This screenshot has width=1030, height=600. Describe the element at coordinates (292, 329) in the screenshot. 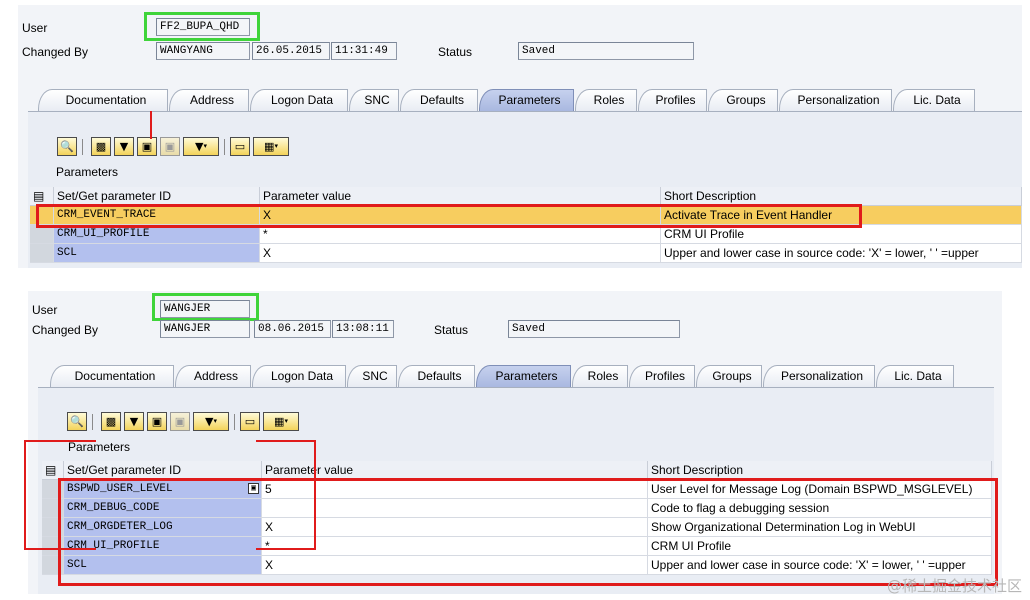

I see `changed-date-field: 08.06.2015` at that location.